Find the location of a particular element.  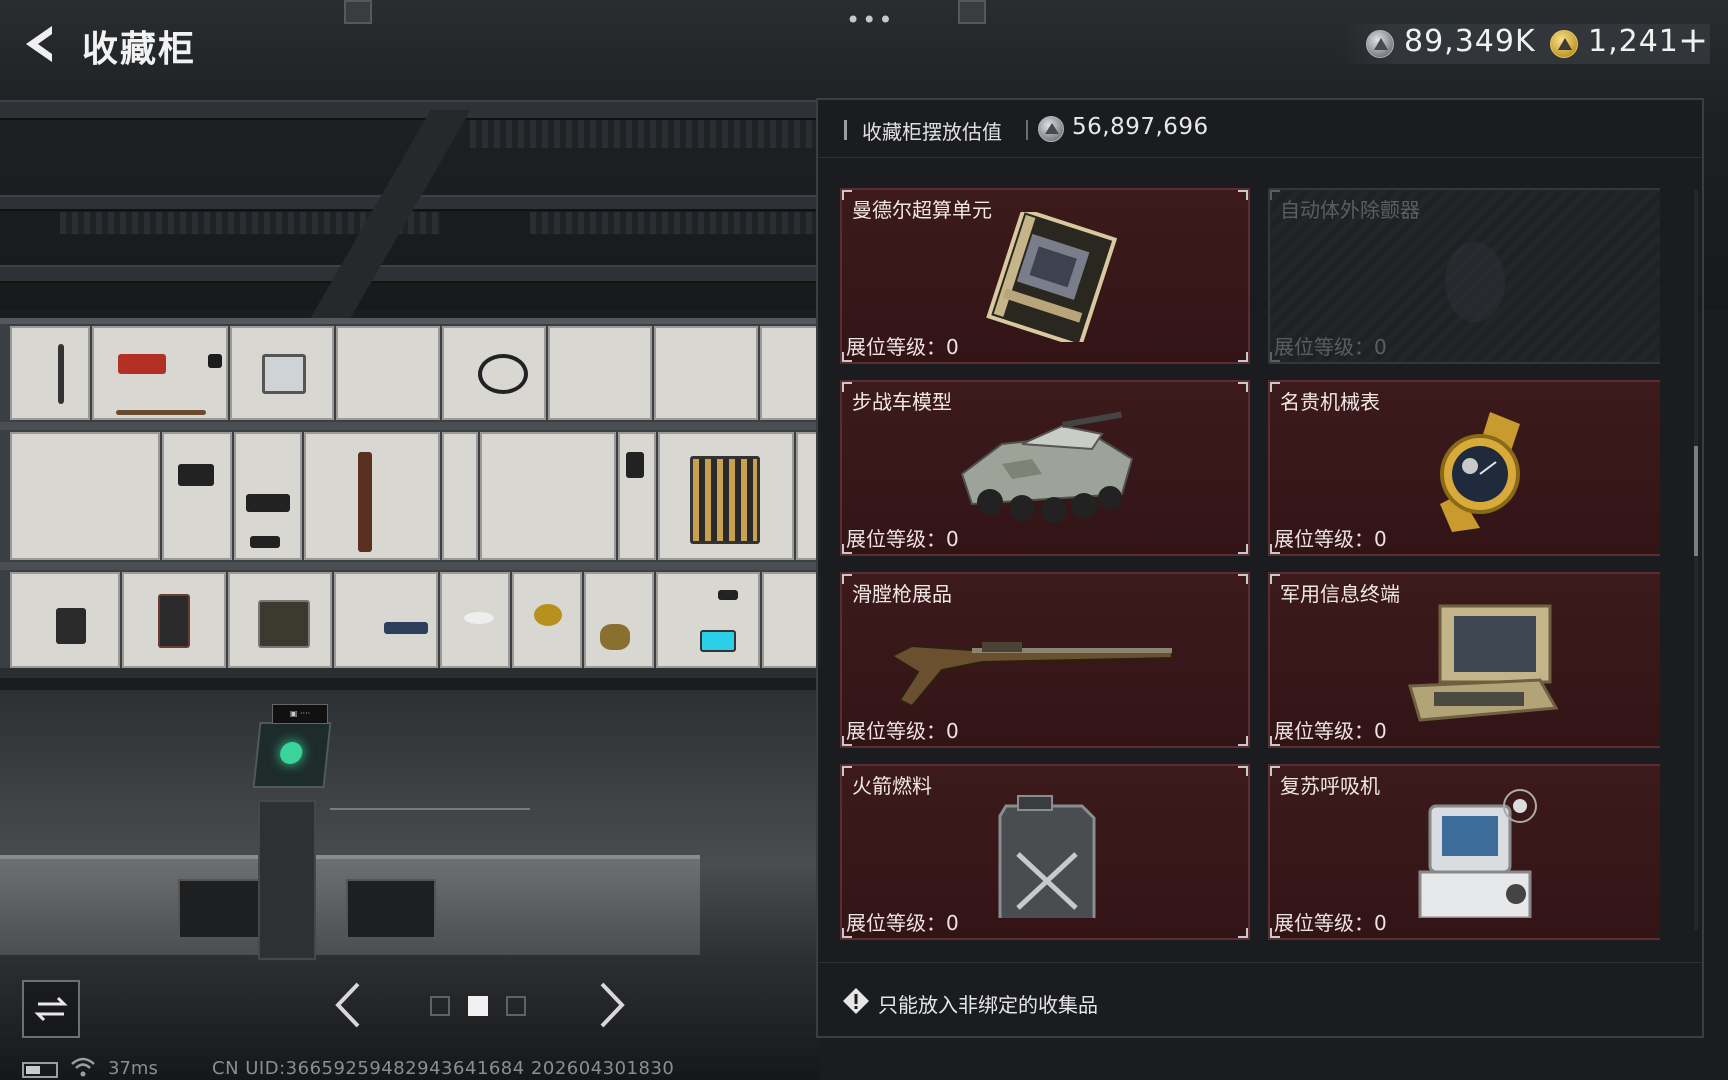

fuel-jerrycan-icon is located at coordinates (1047, 856).